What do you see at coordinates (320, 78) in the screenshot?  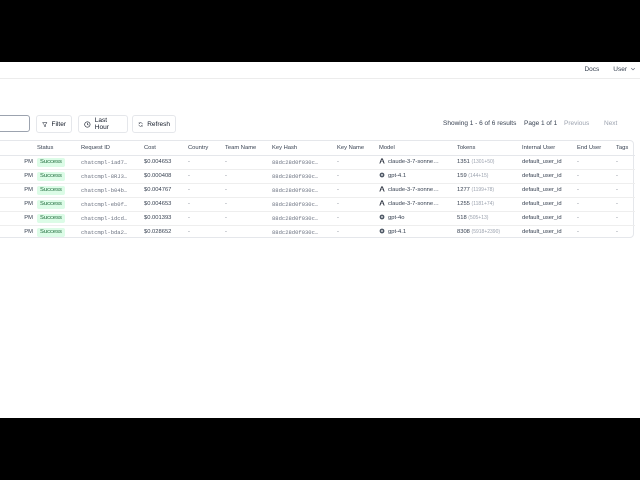 I see `navbar-divider` at bounding box center [320, 78].